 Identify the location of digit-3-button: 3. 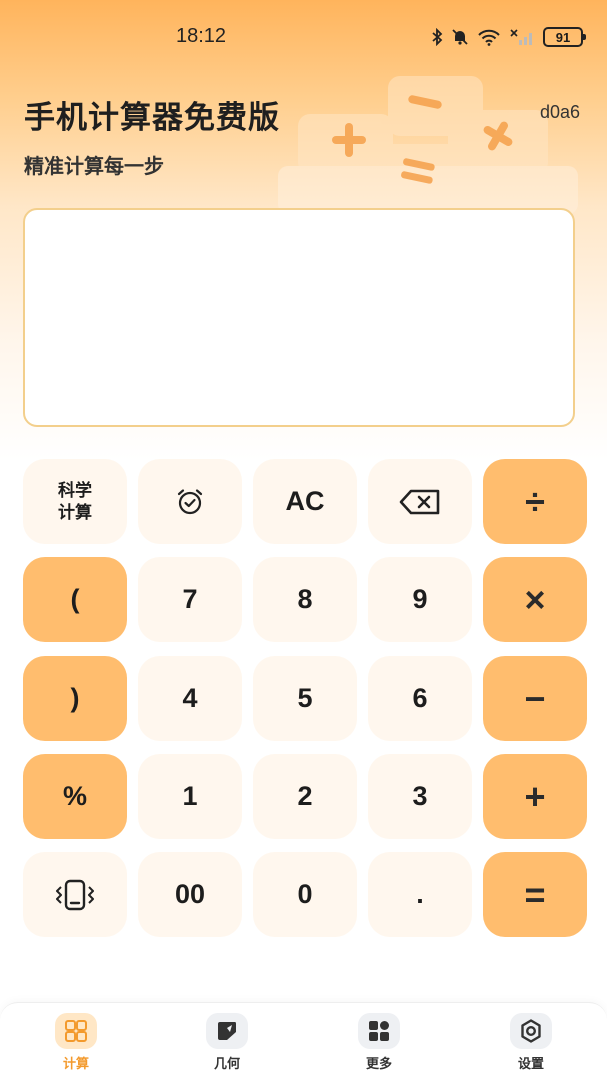
(420, 796).